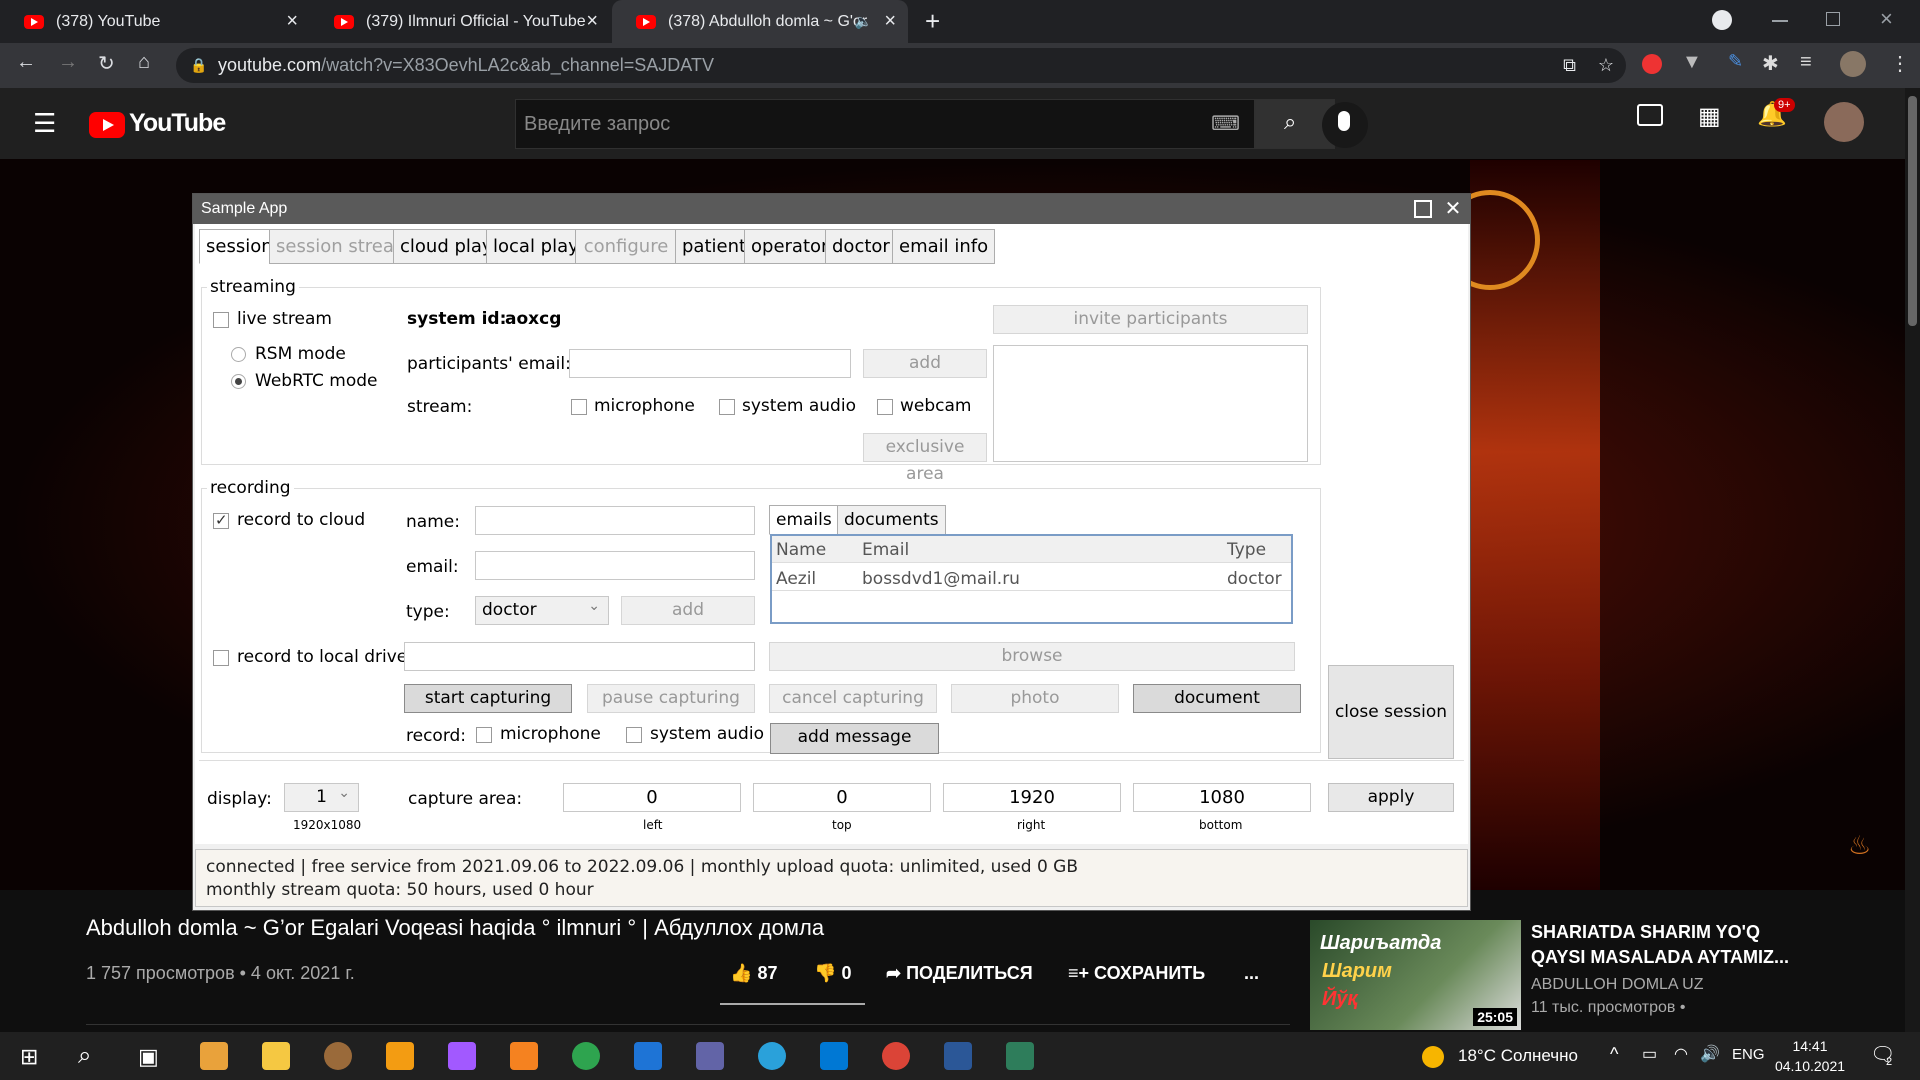 This screenshot has width=1920, height=1080. What do you see at coordinates (1391, 712) in the screenshot?
I see `close-session-button: close session` at bounding box center [1391, 712].